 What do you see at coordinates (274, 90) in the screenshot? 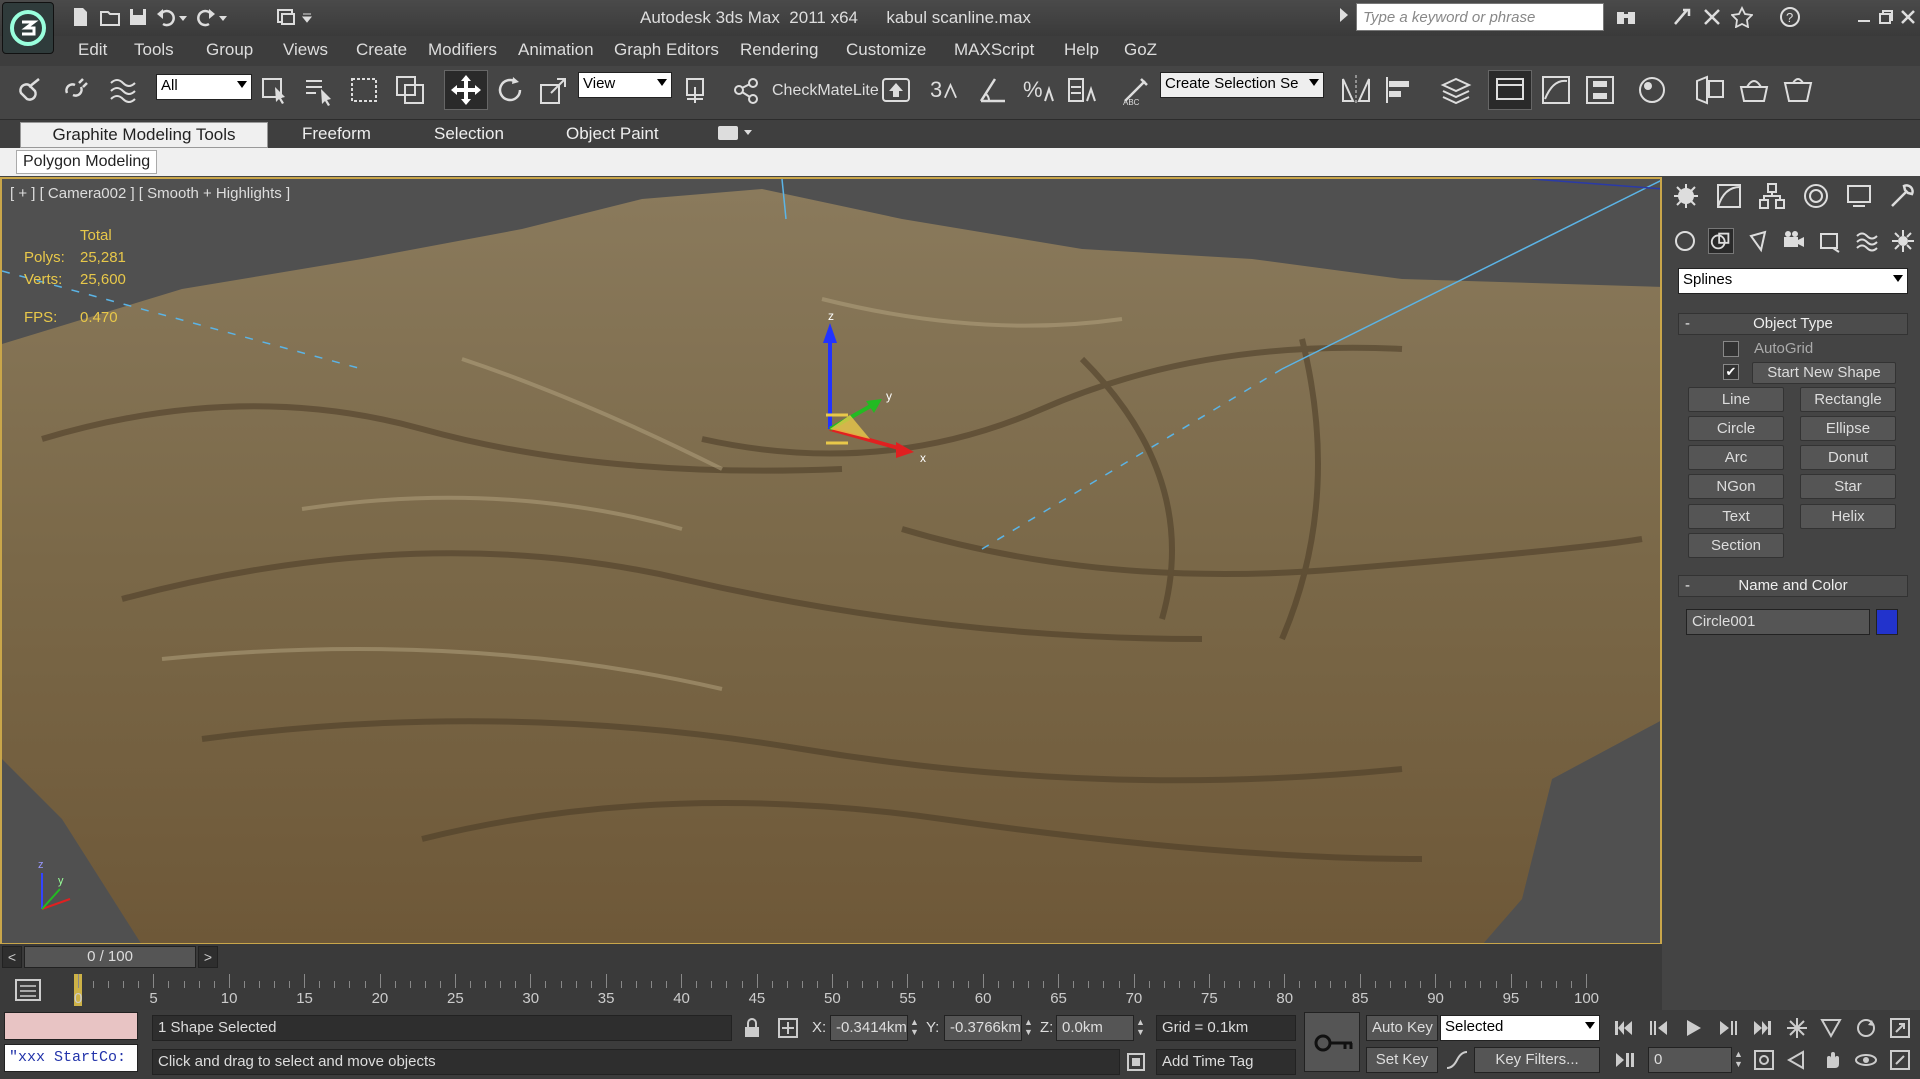
I see `select-object-icon` at bounding box center [274, 90].